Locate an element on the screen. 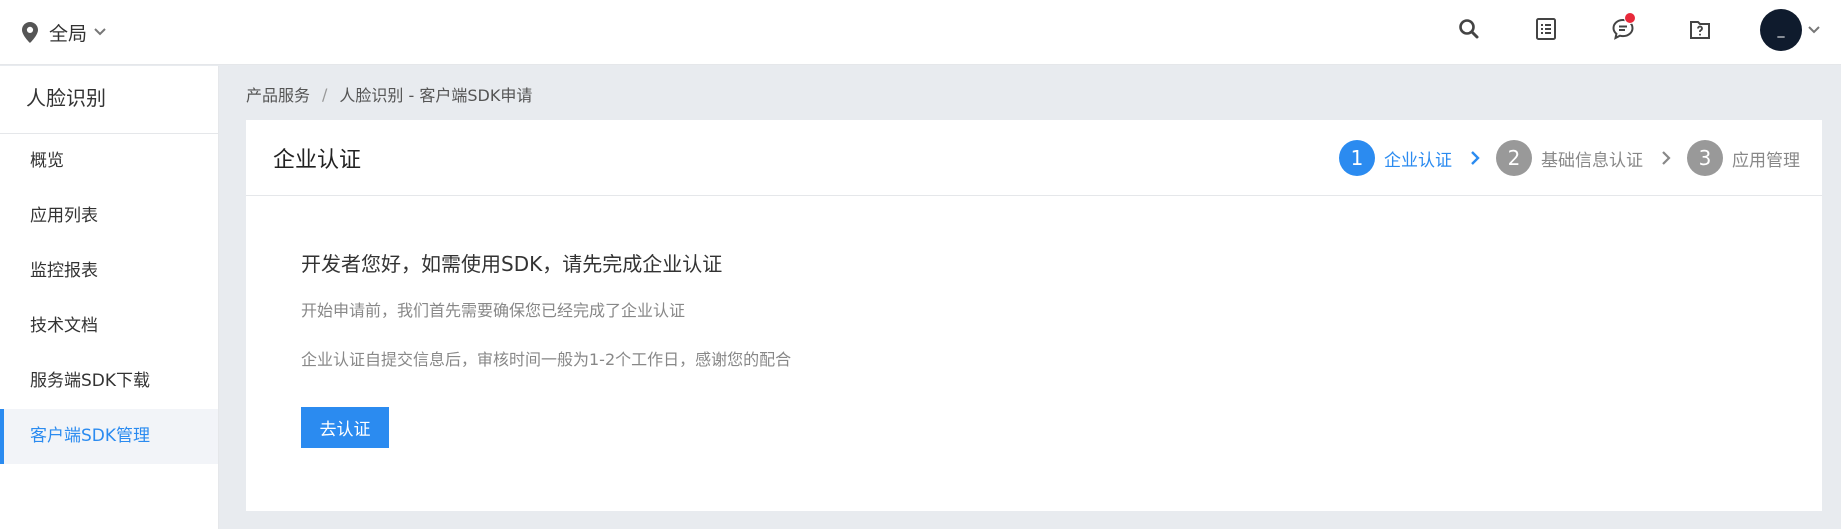 This screenshot has width=1841, height=529. sidebar: 人脸识别 概览 应用列表 监控报表 技术文档 服务端SDK下载 客户端SDK管理 is located at coordinates (109, 297).